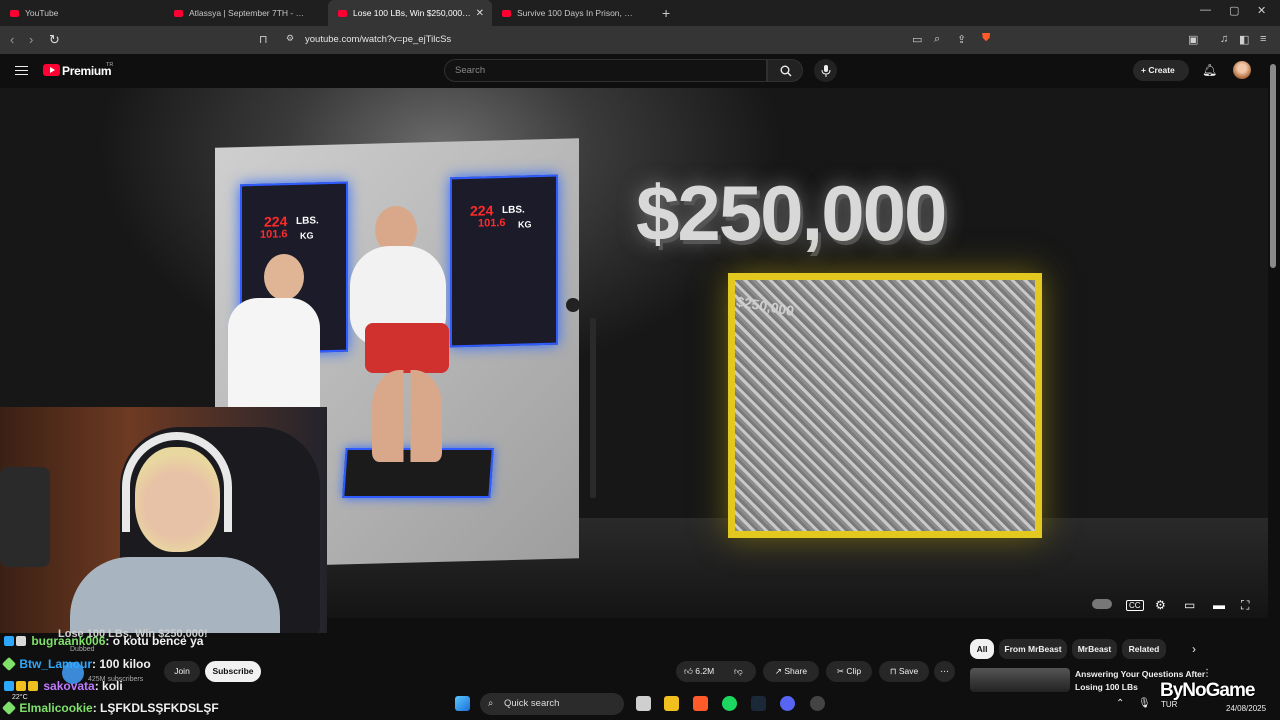  I want to click on minimize-icon: —, so click(1205, 10).